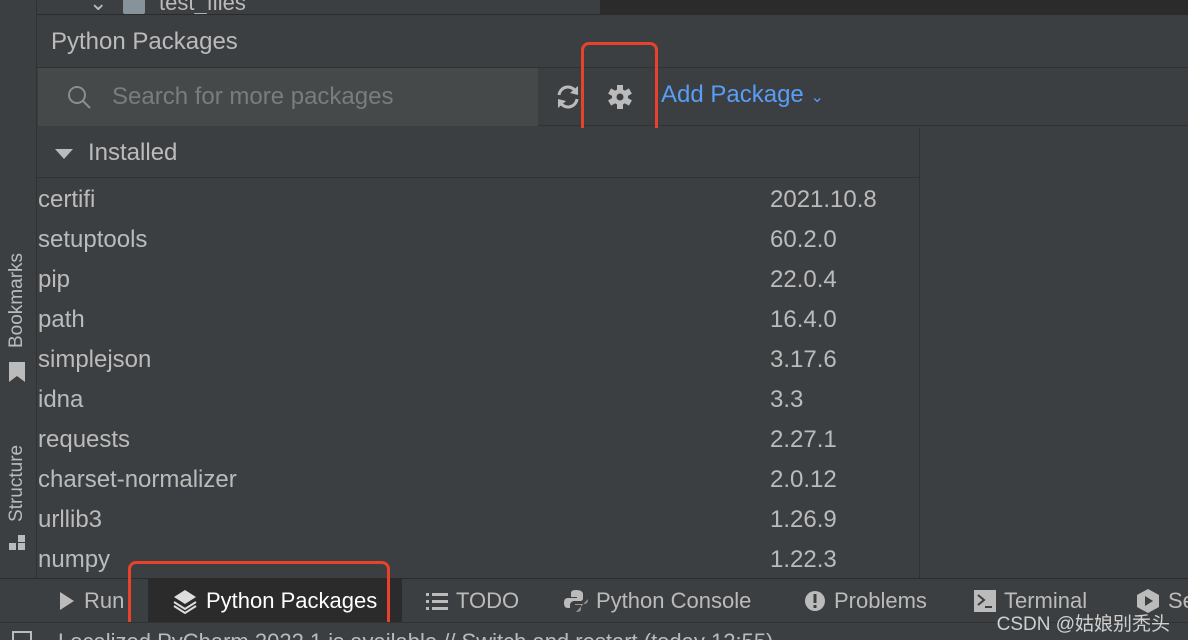  I want to click on package-name: pip, so click(54, 279).